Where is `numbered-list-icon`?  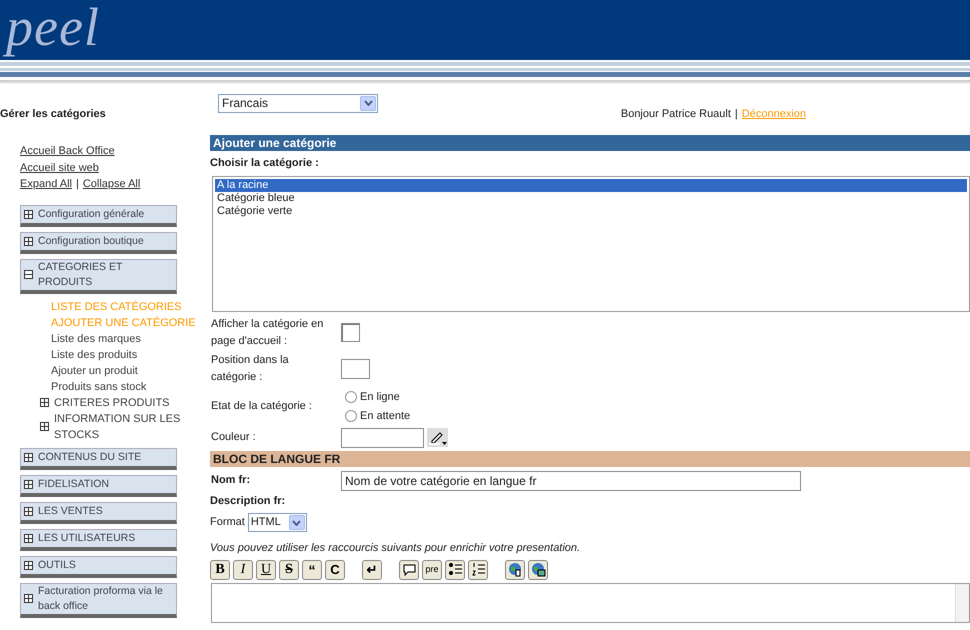 numbered-list-icon is located at coordinates (478, 569).